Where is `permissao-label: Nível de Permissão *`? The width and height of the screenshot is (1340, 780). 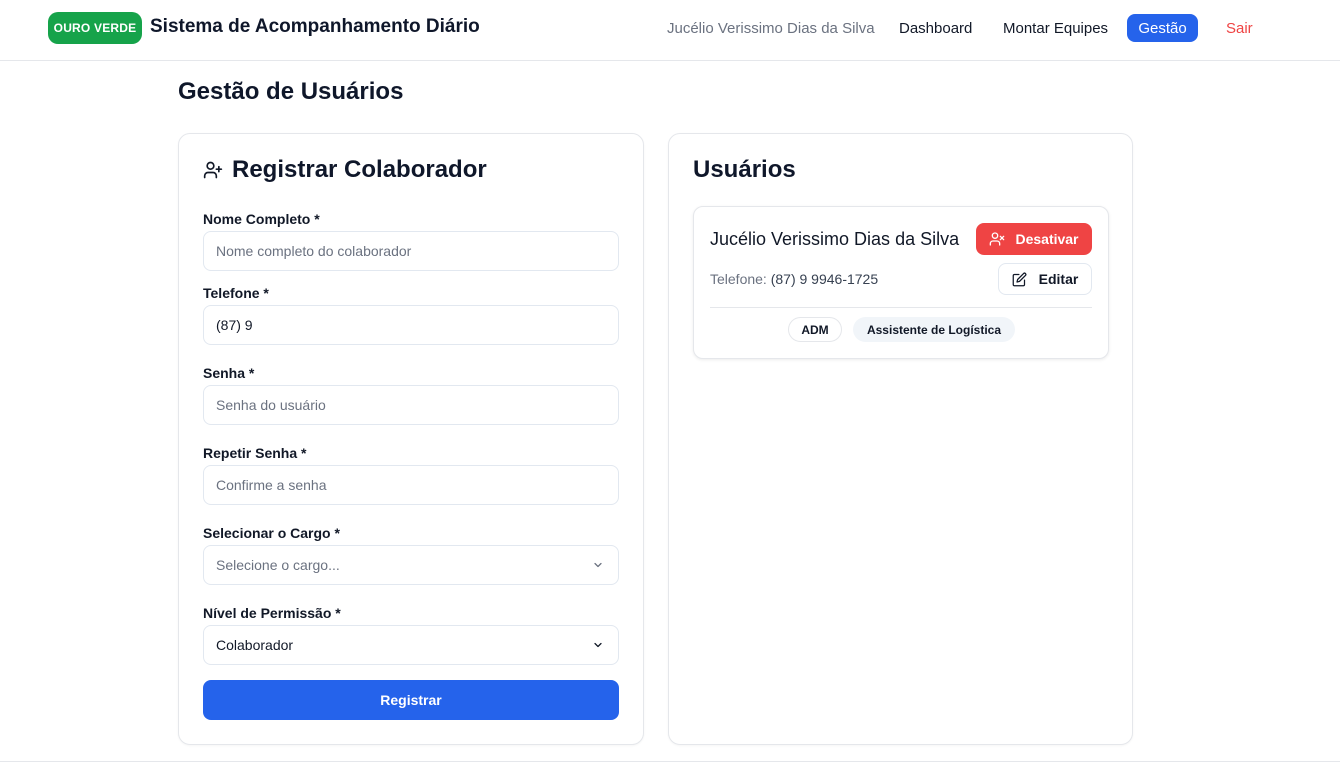
permissao-label: Nível de Permissão * is located at coordinates (272, 613).